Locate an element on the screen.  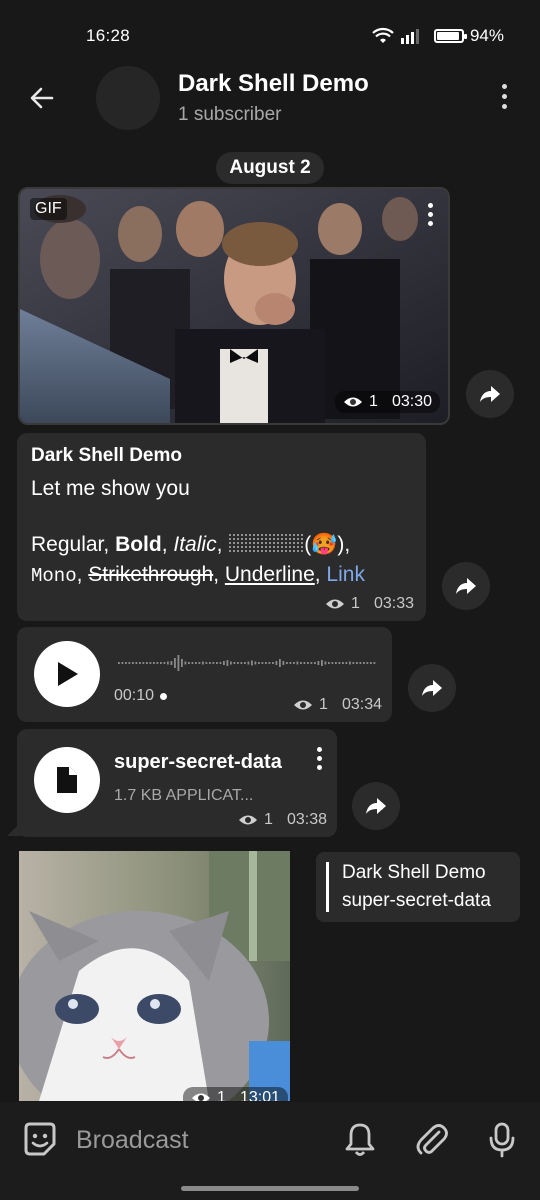
file-meta: 1 03:38 is located at coordinates (282, 820).